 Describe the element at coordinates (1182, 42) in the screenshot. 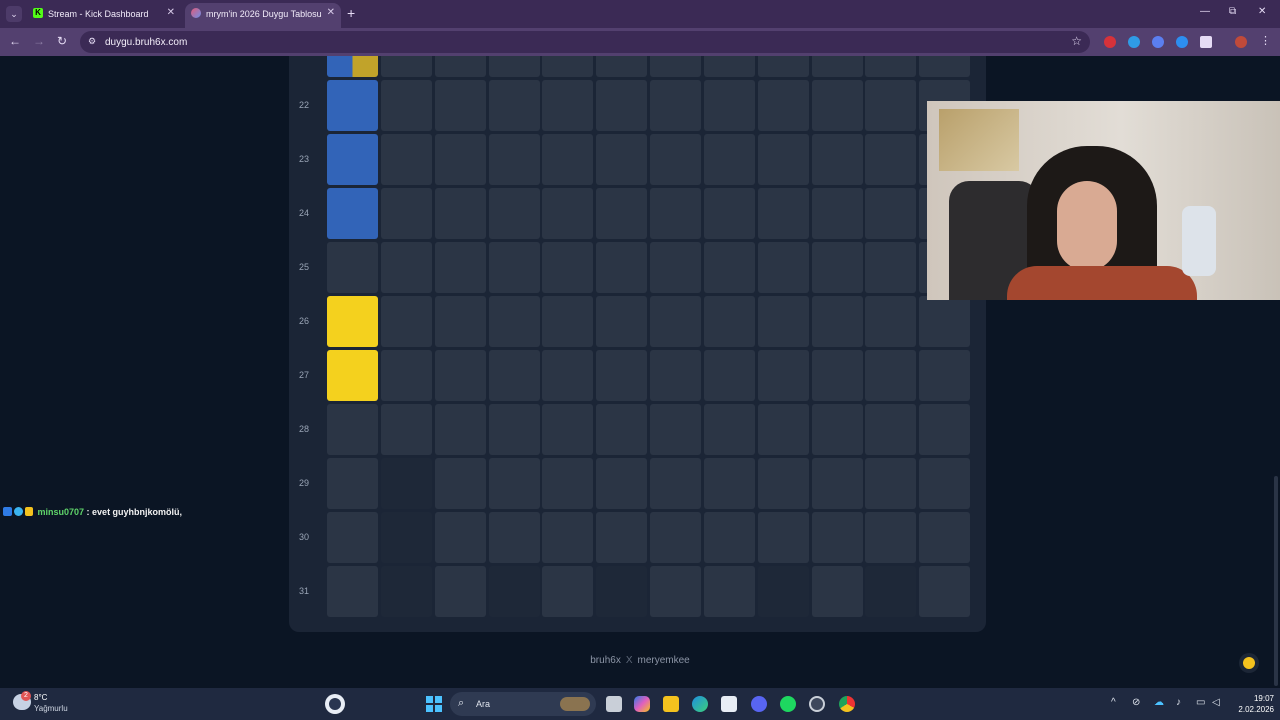

I see `extension-shield-icon` at that location.